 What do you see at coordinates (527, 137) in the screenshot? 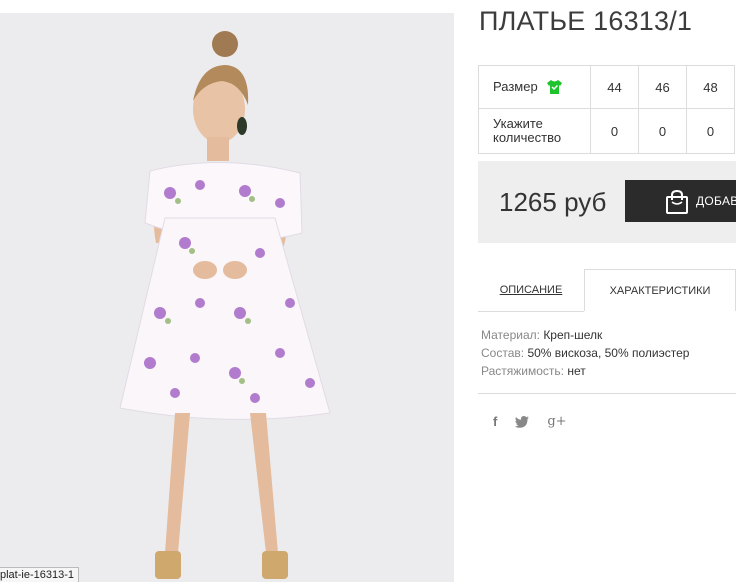
I see `quantity-label-line2: количество` at bounding box center [527, 137].